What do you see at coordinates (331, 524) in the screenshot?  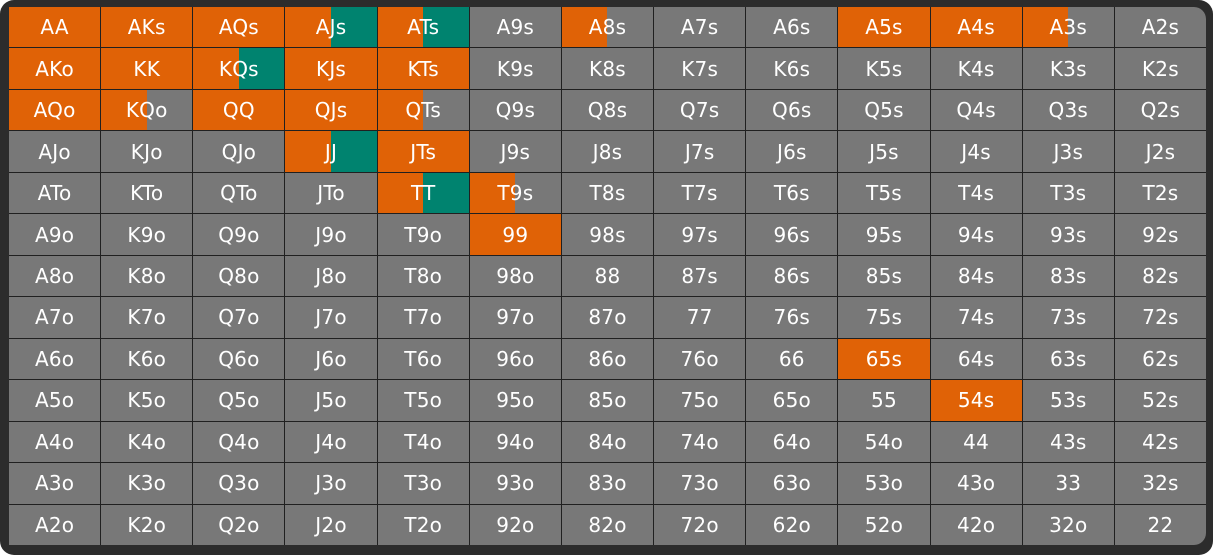 I see `hand-cell: J2o` at bounding box center [331, 524].